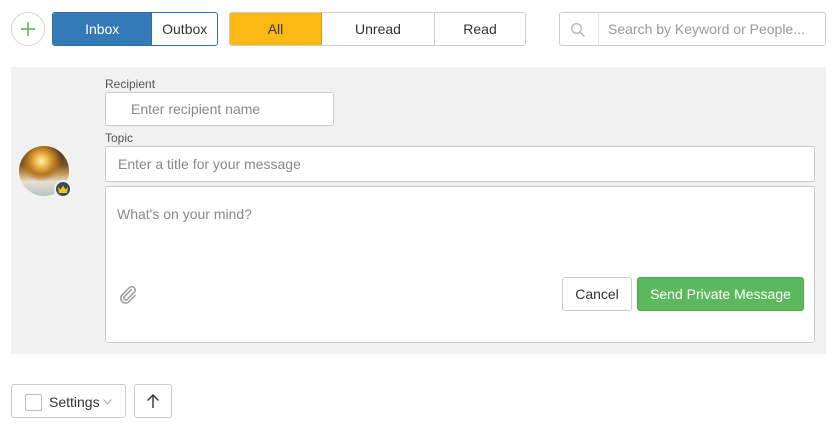  What do you see at coordinates (597, 294) in the screenshot?
I see `cancel-button: Cancel` at bounding box center [597, 294].